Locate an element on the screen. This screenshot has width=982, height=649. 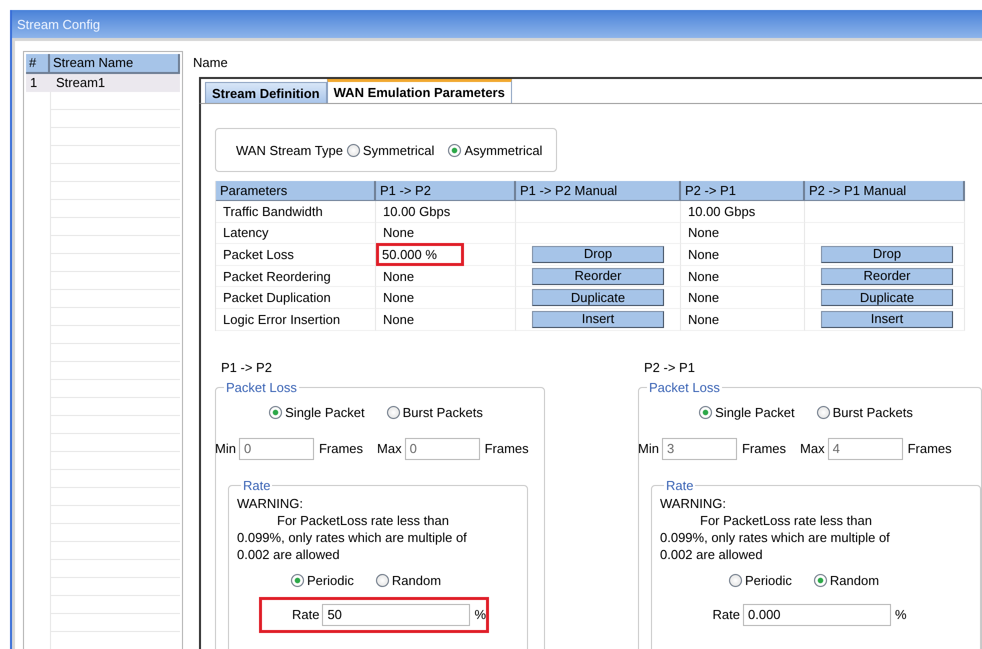
name-label: Name is located at coordinates (211, 63).